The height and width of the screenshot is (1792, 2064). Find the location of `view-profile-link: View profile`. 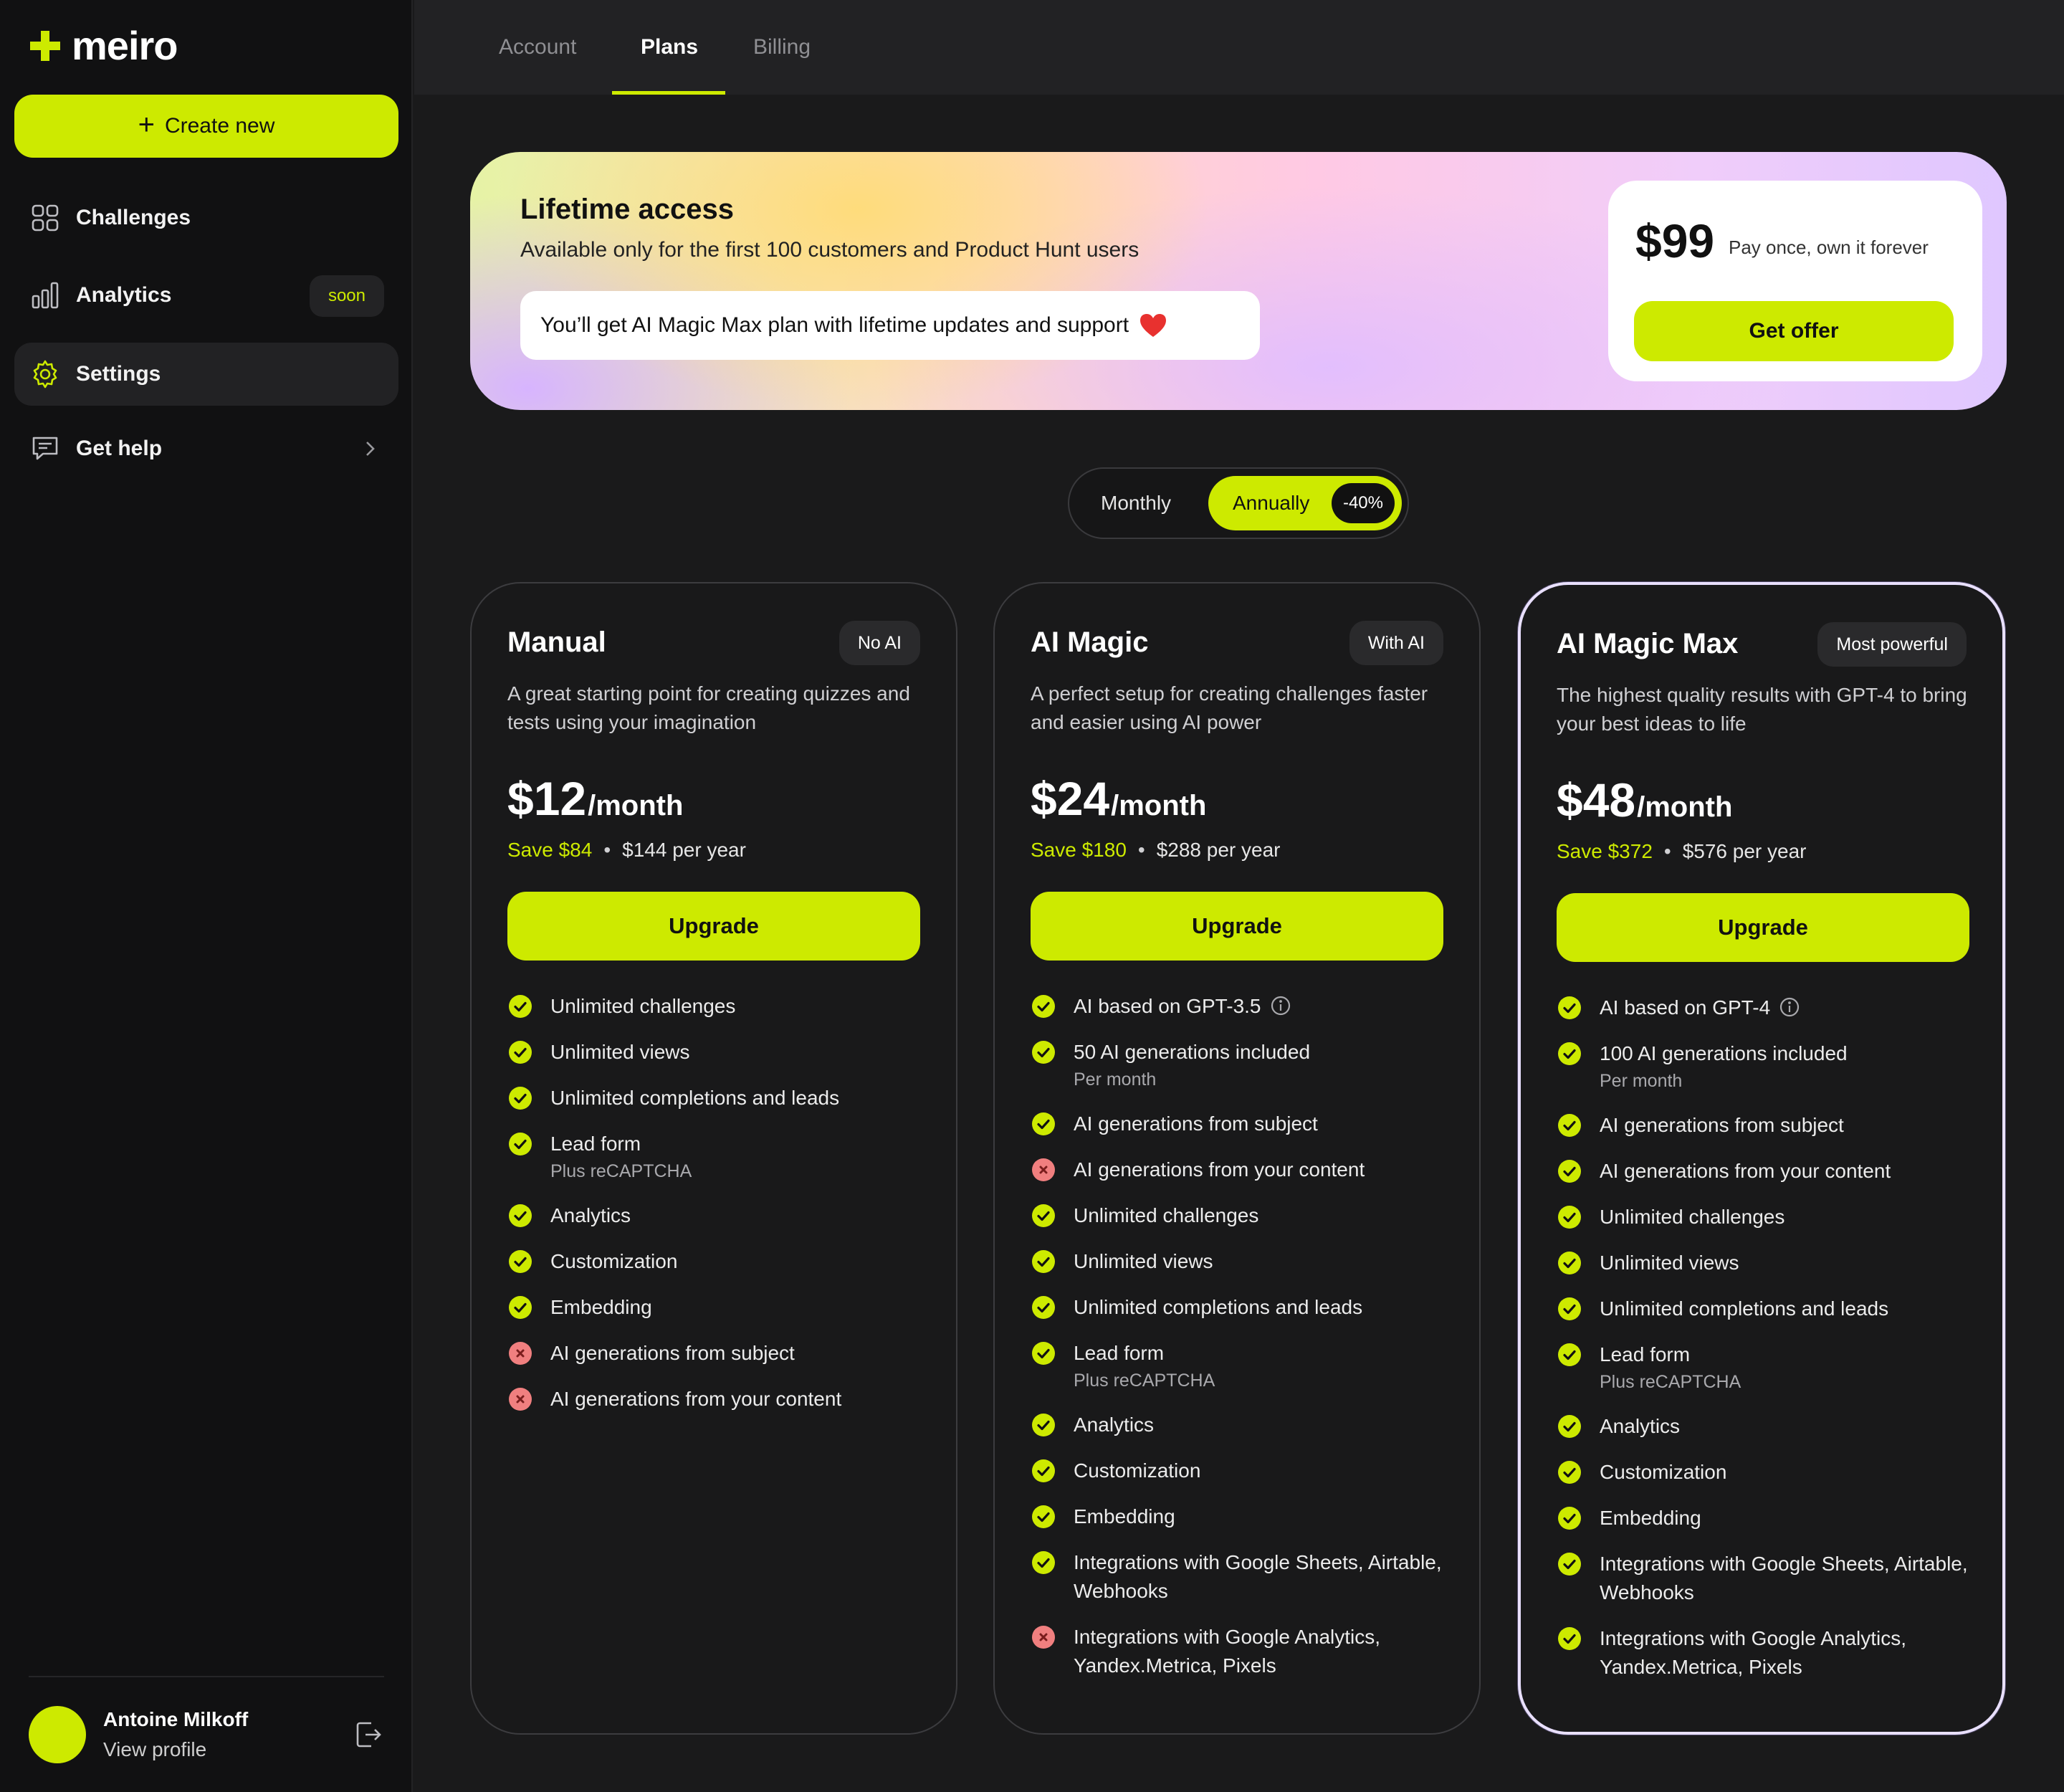

view-profile-link: View profile is located at coordinates (175, 1750).